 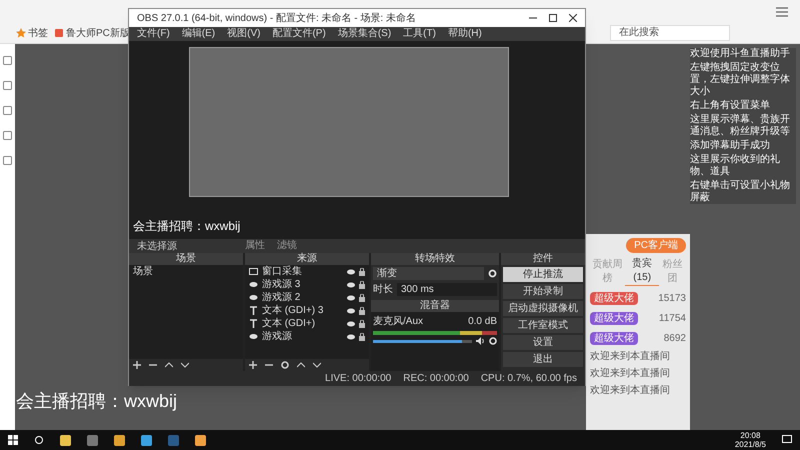 What do you see at coordinates (428, 273) in the screenshot?
I see `transition-dropdown: 渐变` at bounding box center [428, 273].